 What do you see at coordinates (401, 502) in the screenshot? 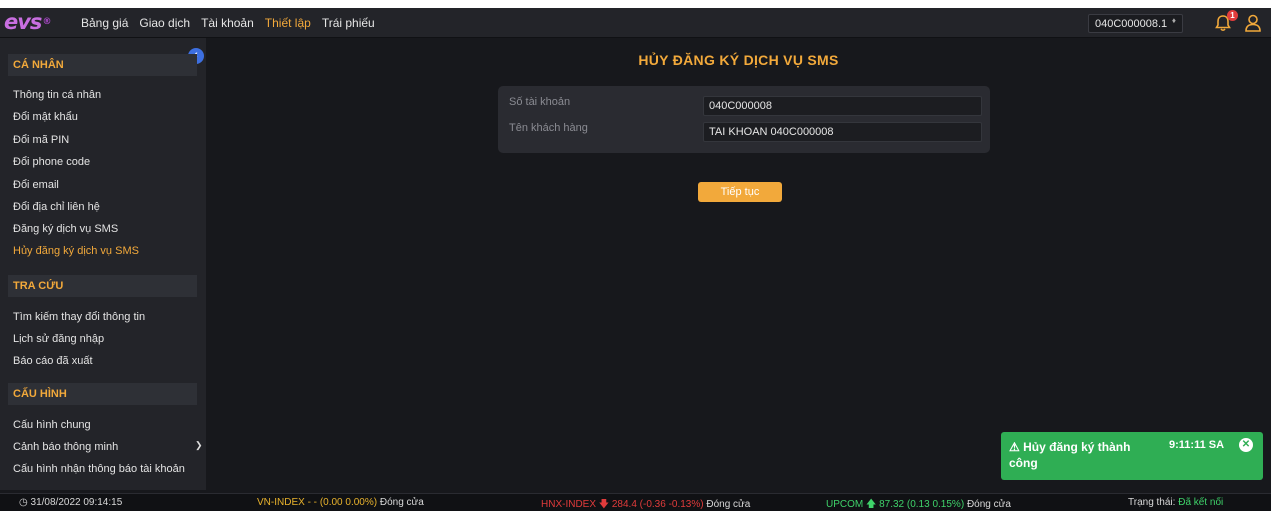
I see `vnindex-state: Đóng cửa` at bounding box center [401, 502].